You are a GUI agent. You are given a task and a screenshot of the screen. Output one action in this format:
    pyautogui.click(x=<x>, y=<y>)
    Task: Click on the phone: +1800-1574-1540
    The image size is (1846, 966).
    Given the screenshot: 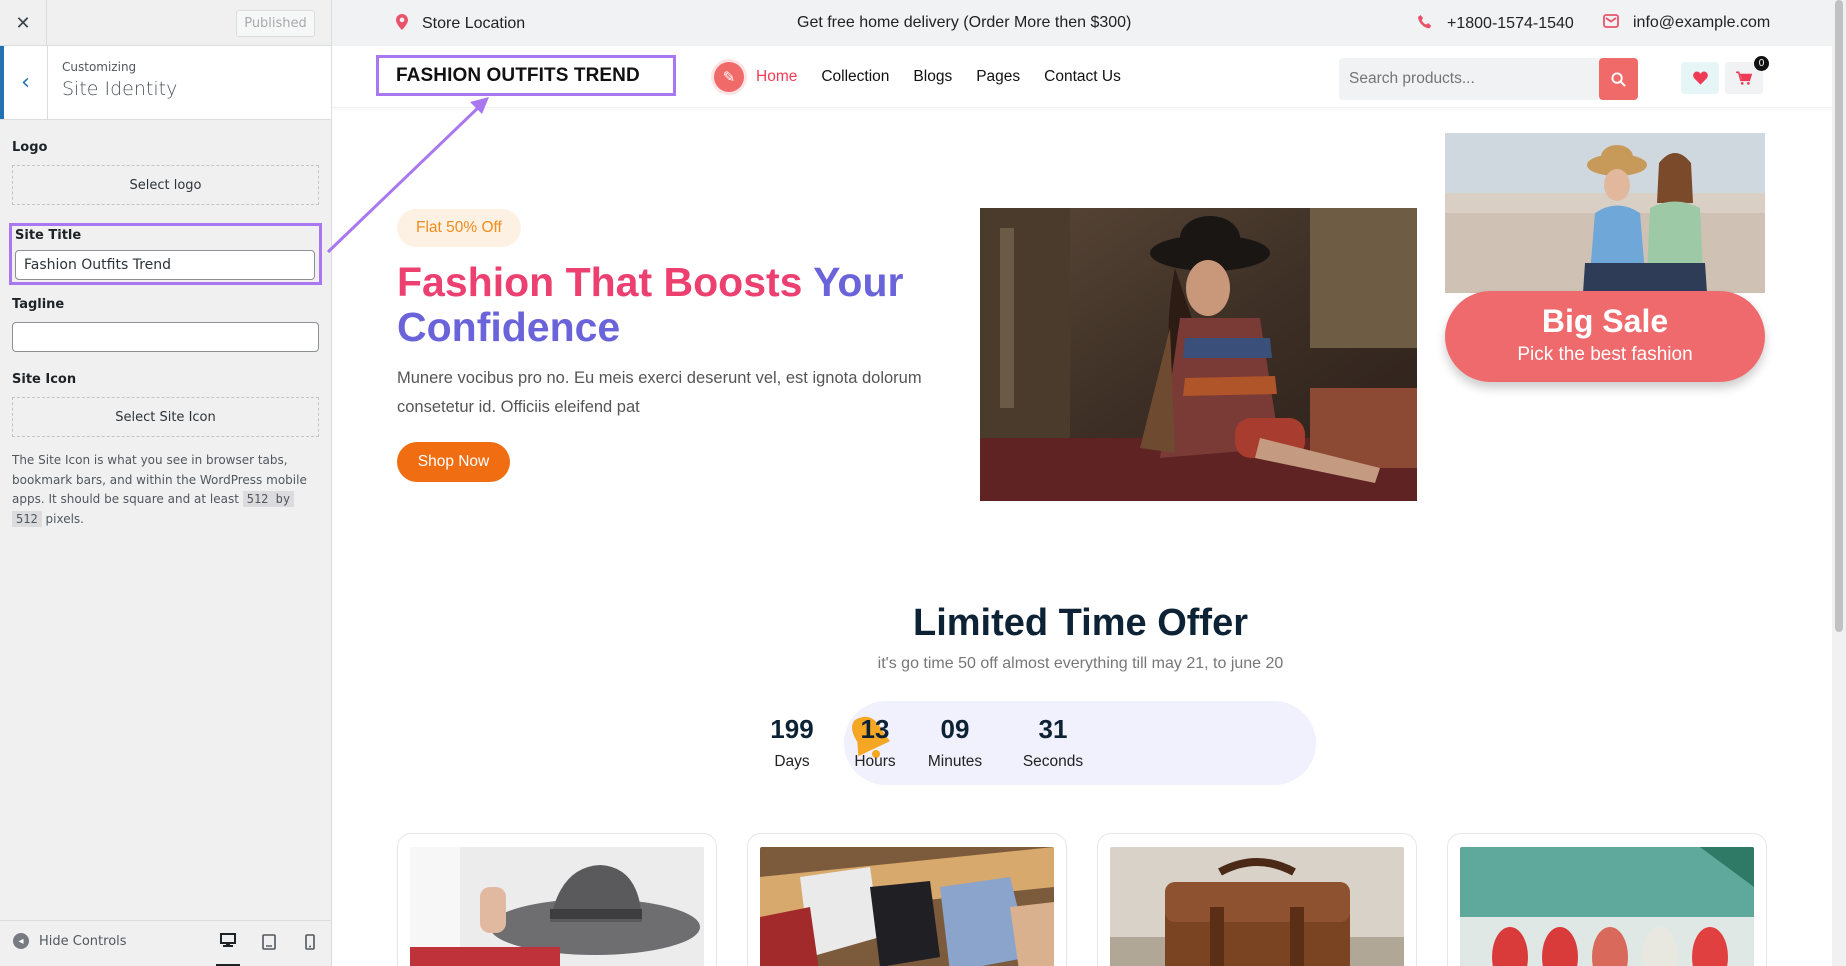 What is the action you would take?
    pyautogui.click(x=1495, y=24)
    